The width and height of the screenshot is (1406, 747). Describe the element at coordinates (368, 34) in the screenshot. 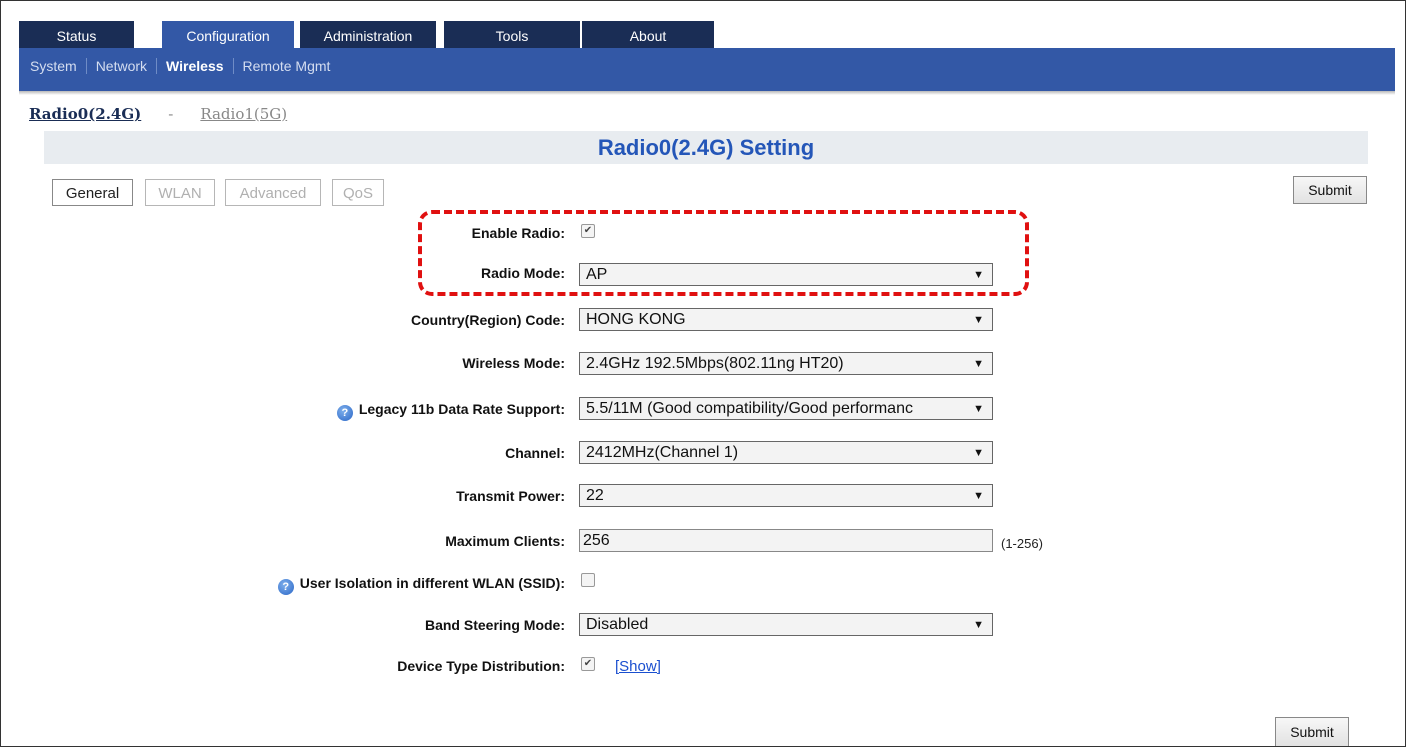

I see `tab-administration: Administration` at that location.